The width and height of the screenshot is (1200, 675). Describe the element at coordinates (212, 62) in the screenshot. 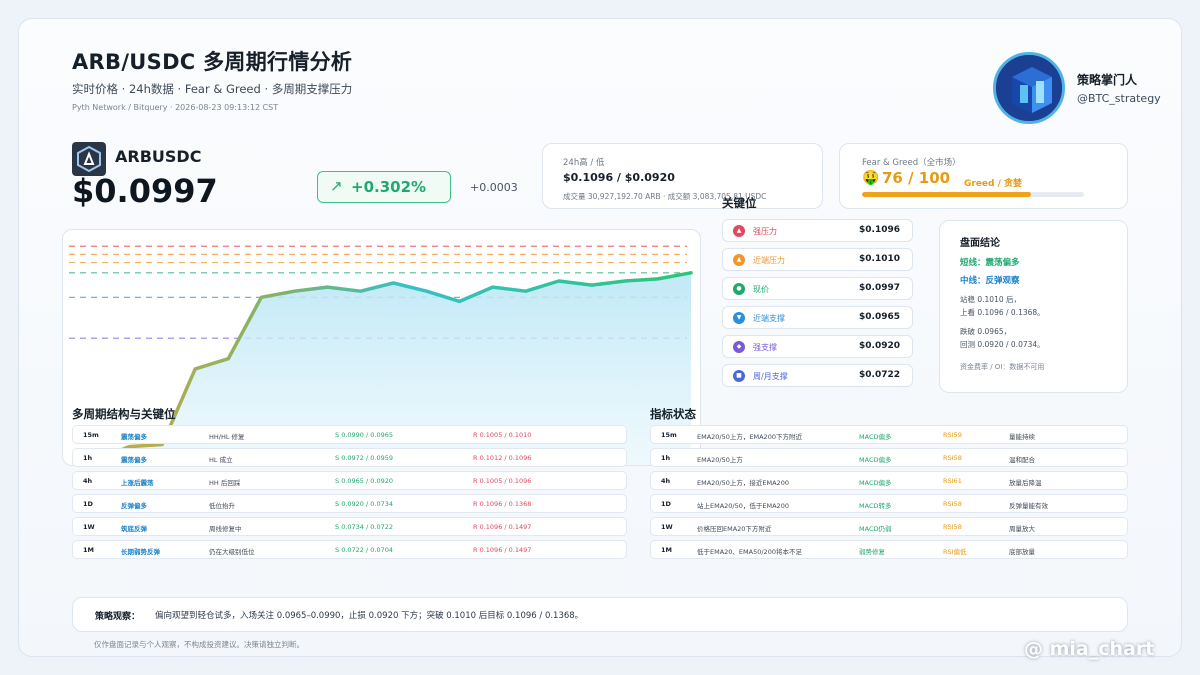

I see `page-title: ARB/USDC 多周期行情分析` at that location.